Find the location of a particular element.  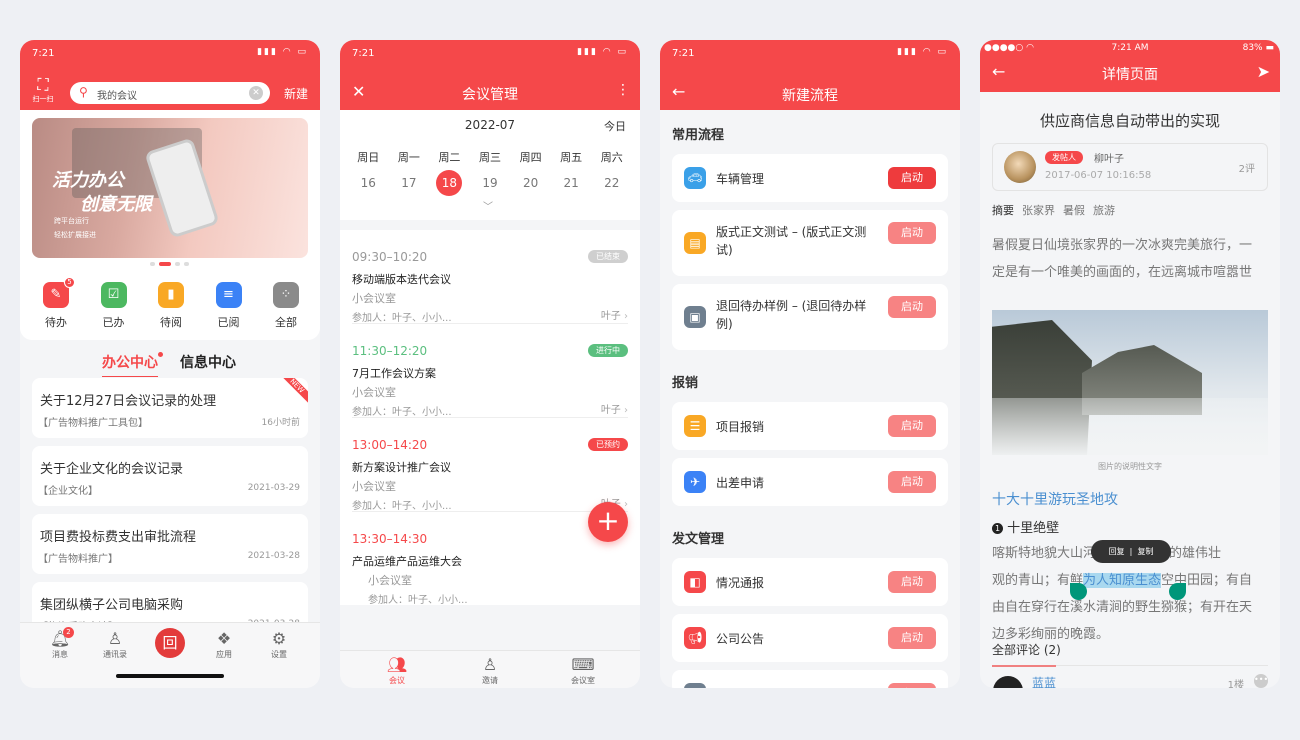

calendar-date: 21 is located at coordinates (571, 183).